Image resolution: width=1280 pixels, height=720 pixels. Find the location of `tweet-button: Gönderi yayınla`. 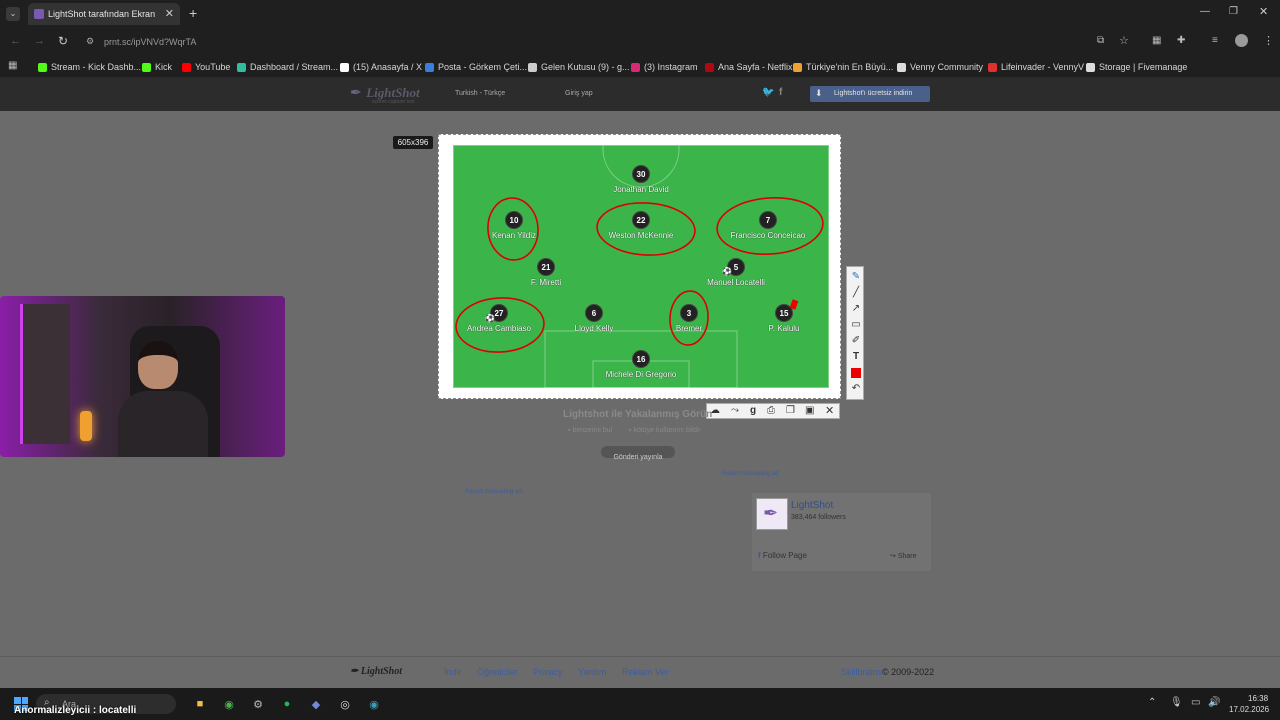

tweet-button: Gönderi yayınla is located at coordinates (638, 453).